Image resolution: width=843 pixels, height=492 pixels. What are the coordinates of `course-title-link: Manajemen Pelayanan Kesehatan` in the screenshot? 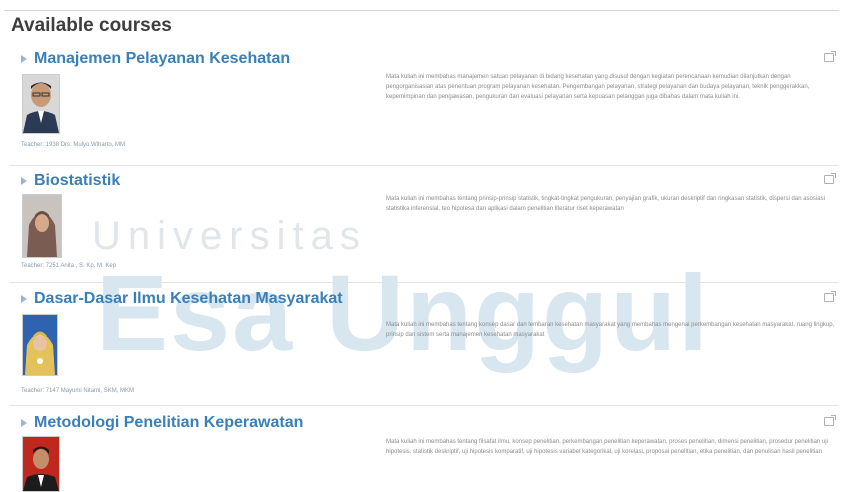 It's located at (156, 59).